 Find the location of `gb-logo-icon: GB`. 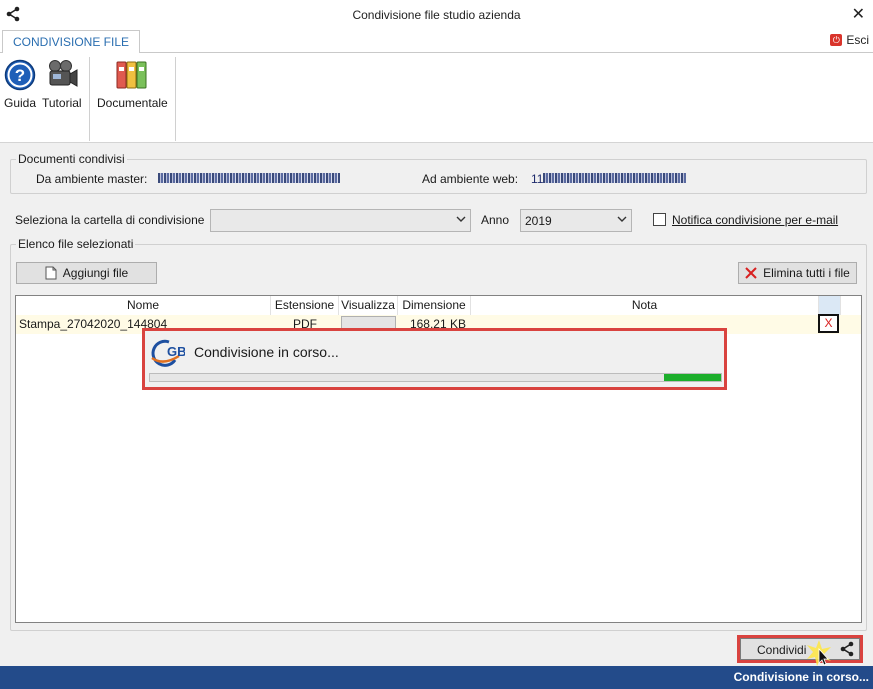

gb-logo-icon: GB is located at coordinates (168, 353).